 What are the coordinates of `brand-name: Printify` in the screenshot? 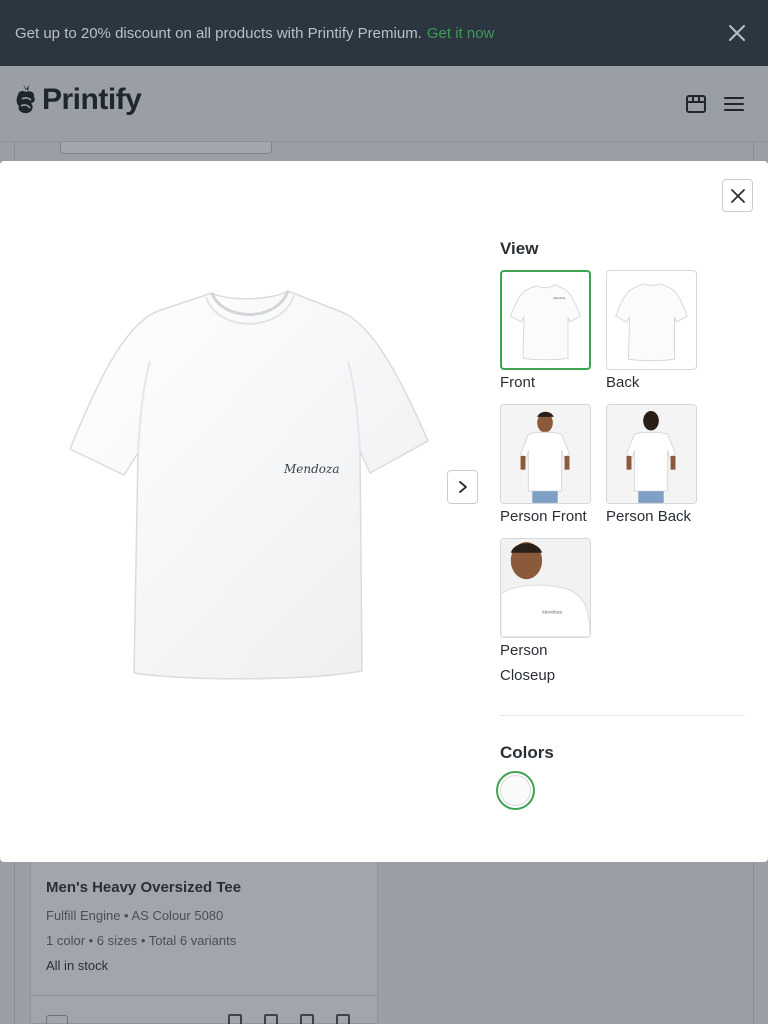 It's located at (92, 99).